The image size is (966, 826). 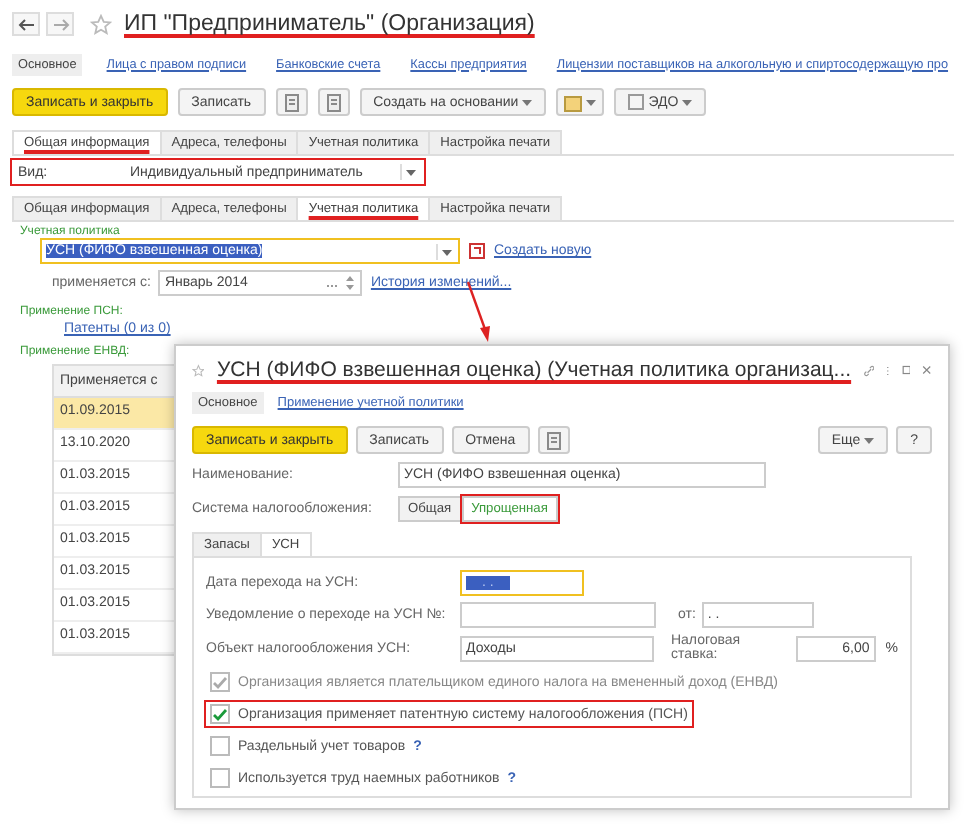 I want to click on forward-arrow-icon, so click(x=60, y=24).